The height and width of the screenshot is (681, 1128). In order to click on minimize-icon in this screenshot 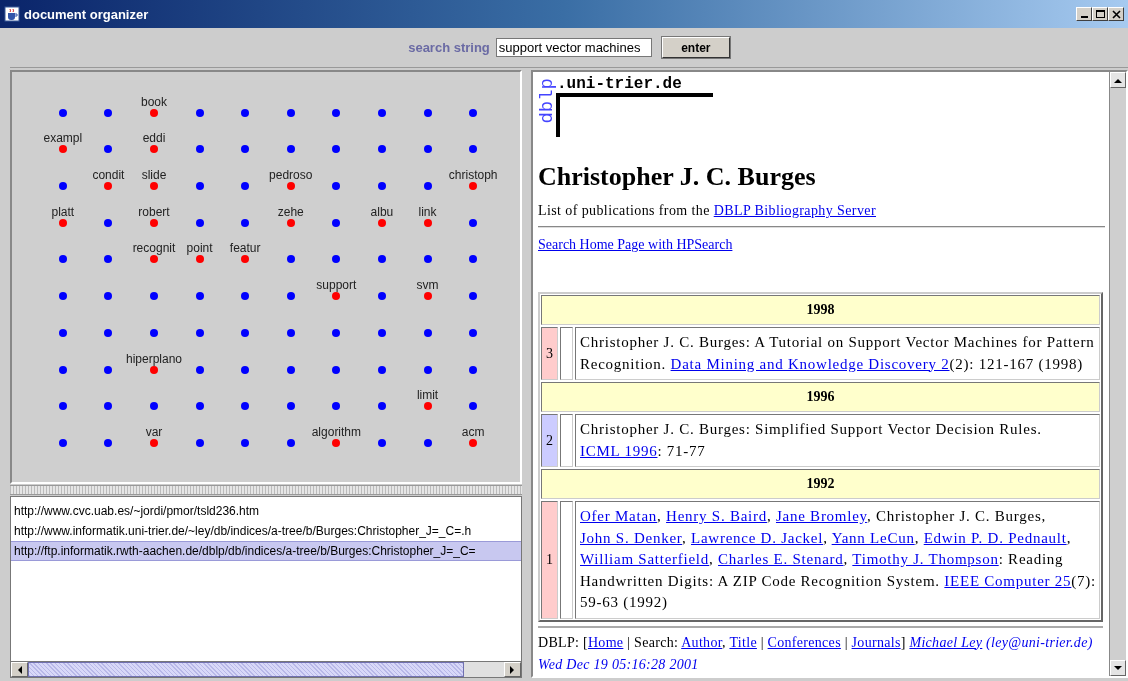, I will do `click(1084, 17)`.